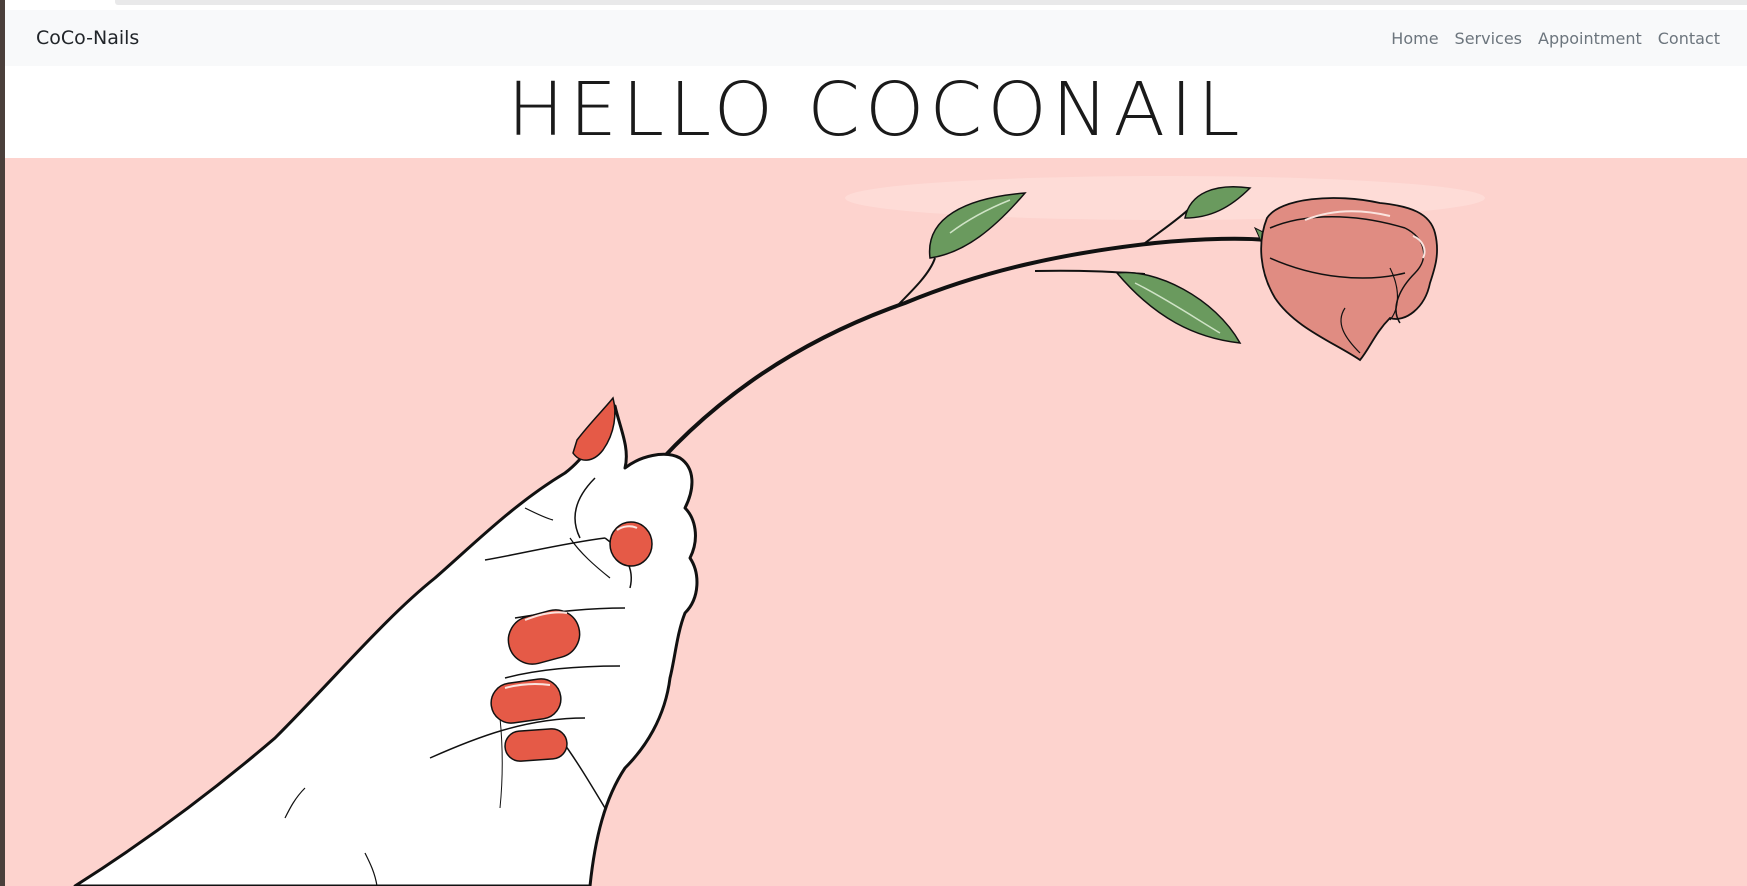 Image resolution: width=1747 pixels, height=886 pixels. I want to click on nav-links: Home Services Appointment Contact, so click(1555, 38).